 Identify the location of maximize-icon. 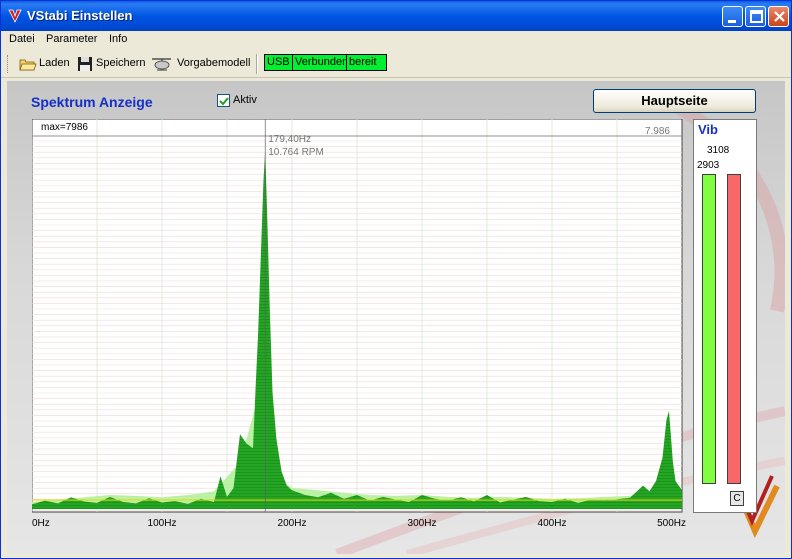
(756, 16).